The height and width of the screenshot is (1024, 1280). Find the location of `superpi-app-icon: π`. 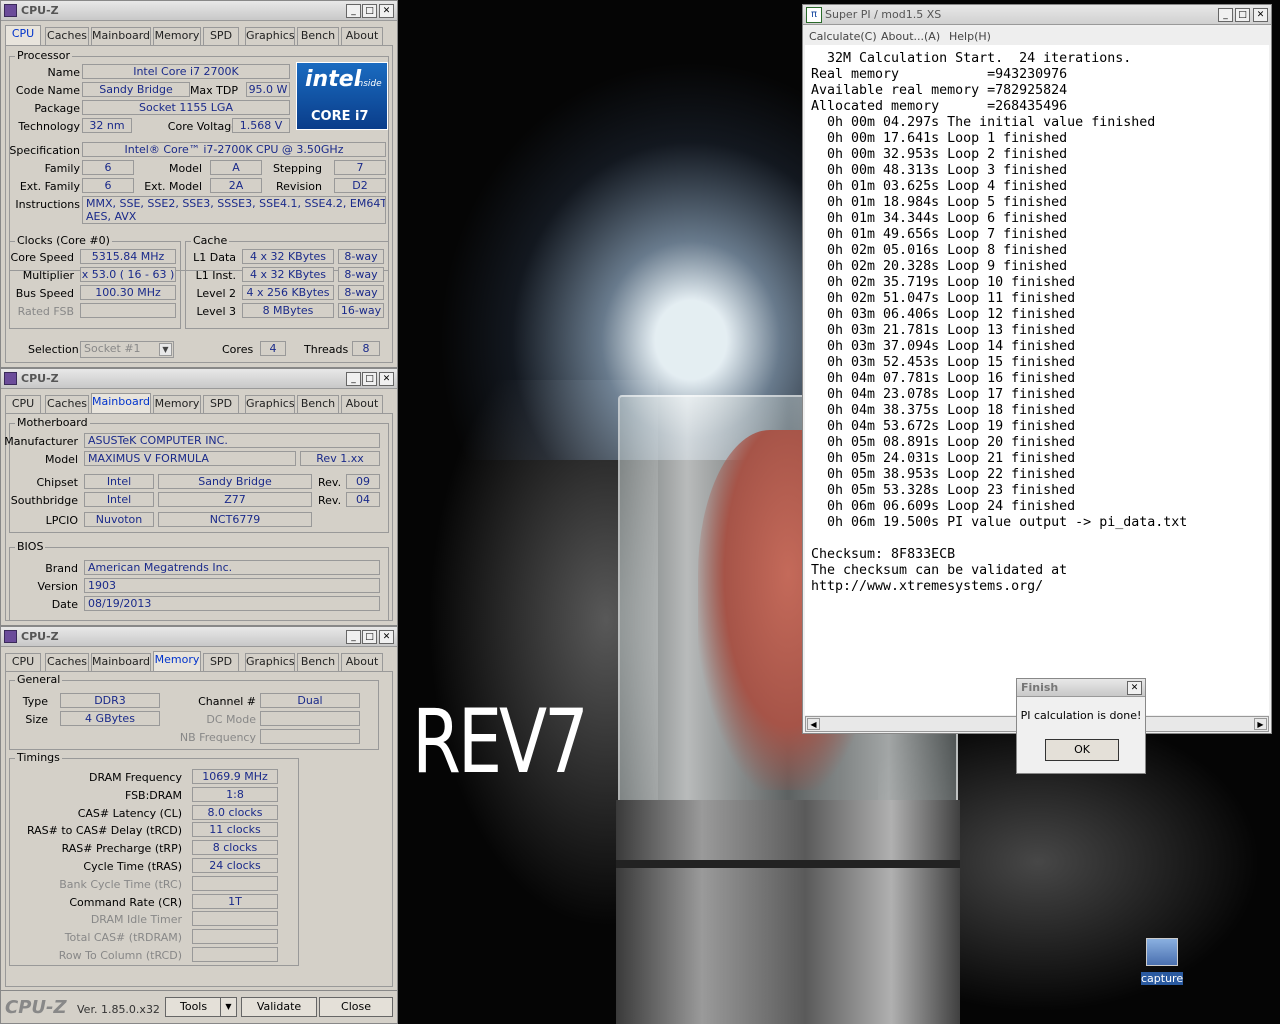

superpi-app-icon: π is located at coordinates (814, 15).